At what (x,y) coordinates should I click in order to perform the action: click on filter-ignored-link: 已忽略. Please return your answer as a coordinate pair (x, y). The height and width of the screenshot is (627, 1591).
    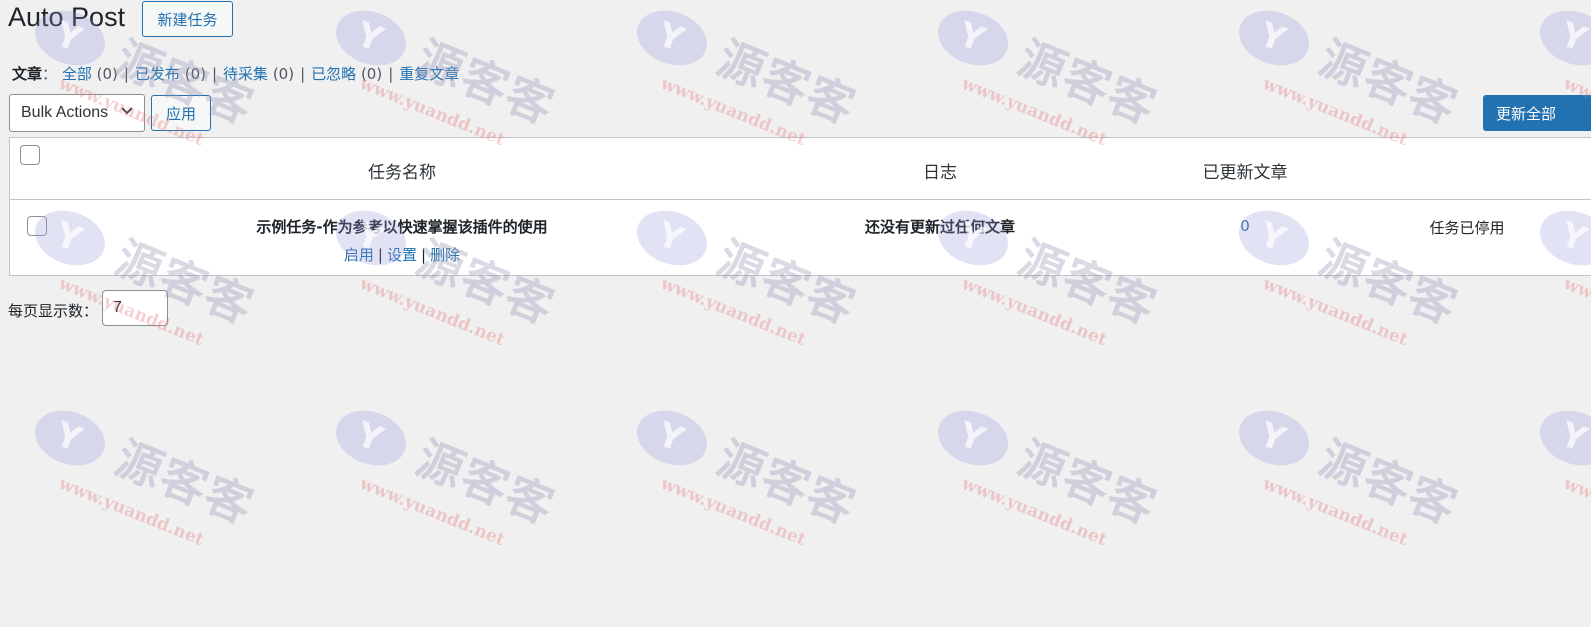
    Looking at the image, I should click on (333, 74).